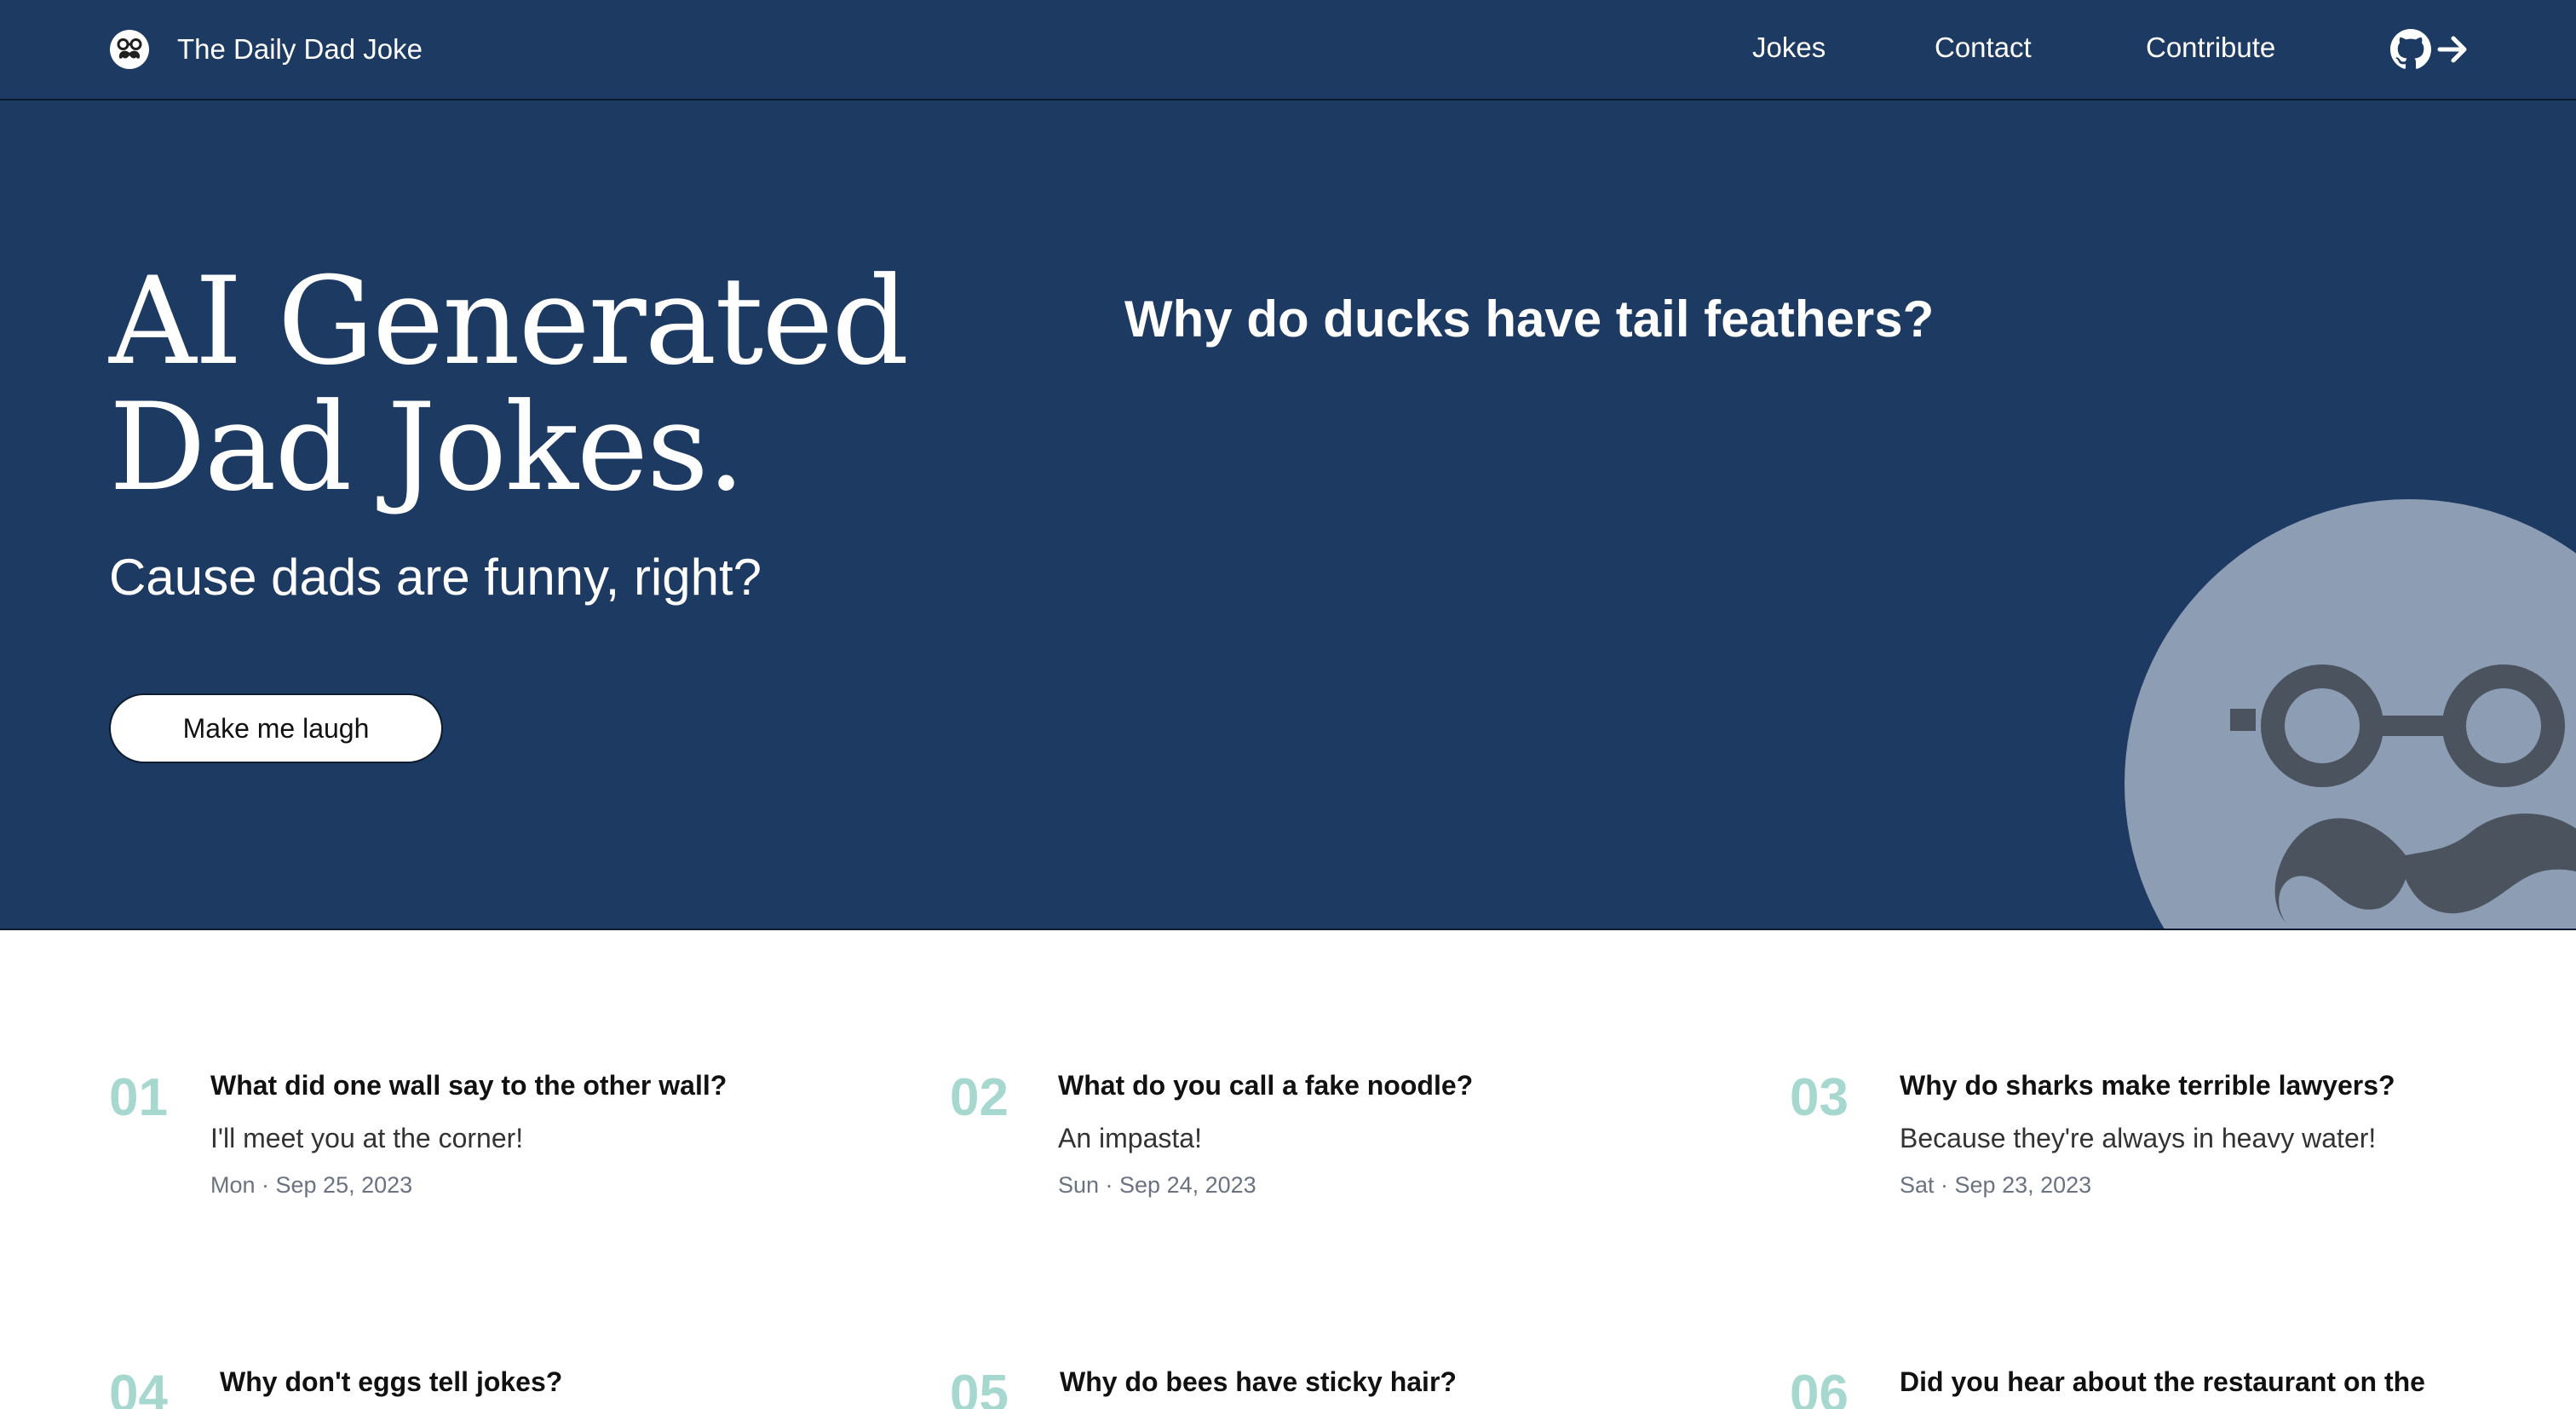 This screenshot has height=1409, width=2576. Describe the element at coordinates (276, 728) in the screenshot. I see `make-me-laugh-button: Make me laugh` at that location.